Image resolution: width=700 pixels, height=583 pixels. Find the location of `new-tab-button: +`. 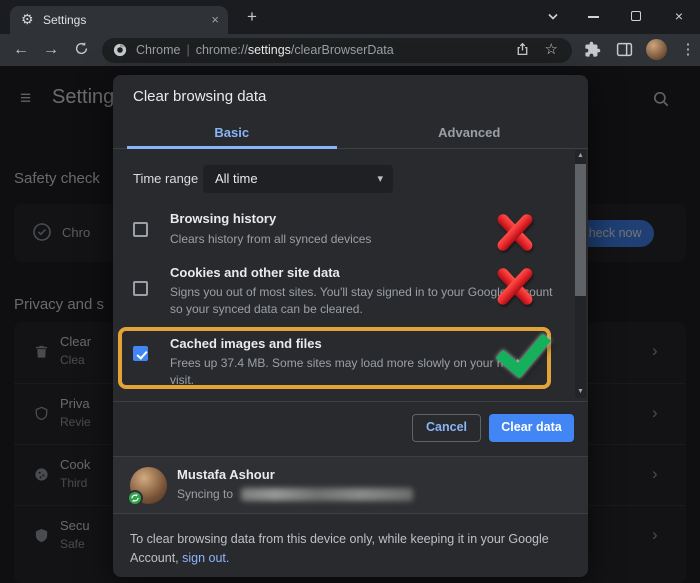

new-tab-button: + is located at coordinates (252, 17).